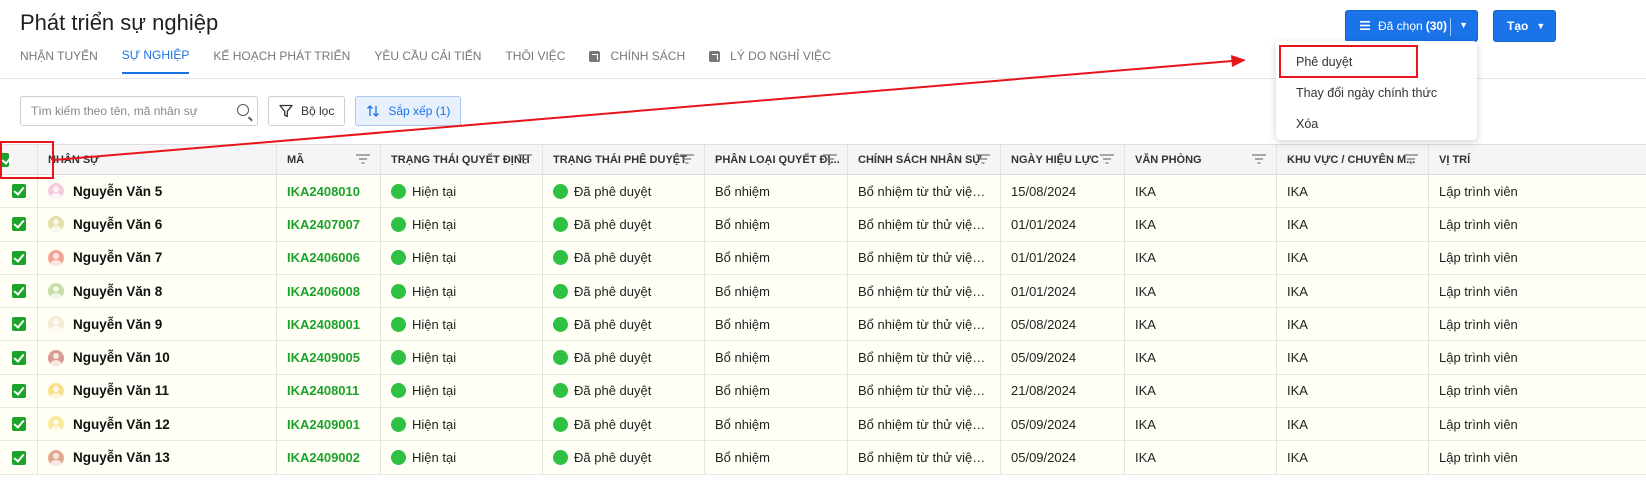 Image resolution: width=1646 pixels, height=496 pixels. Describe the element at coordinates (157, 159) in the screenshot. I see `header-employee: Nhân sự` at that location.